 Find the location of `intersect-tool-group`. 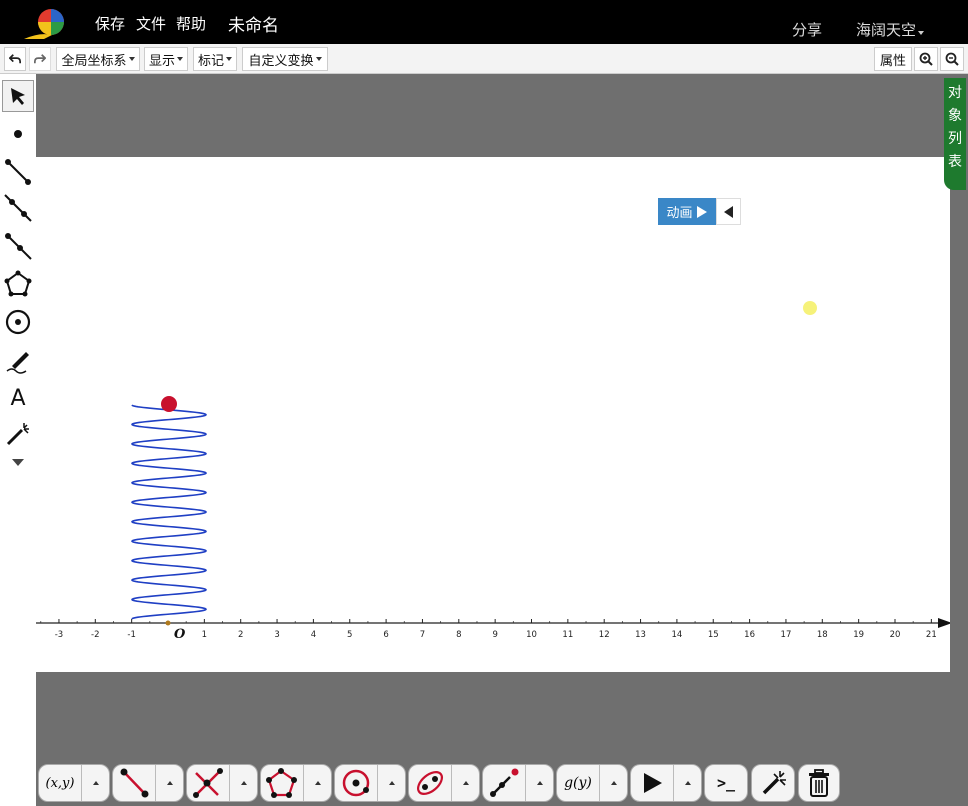

intersect-tool-group is located at coordinates (222, 783).